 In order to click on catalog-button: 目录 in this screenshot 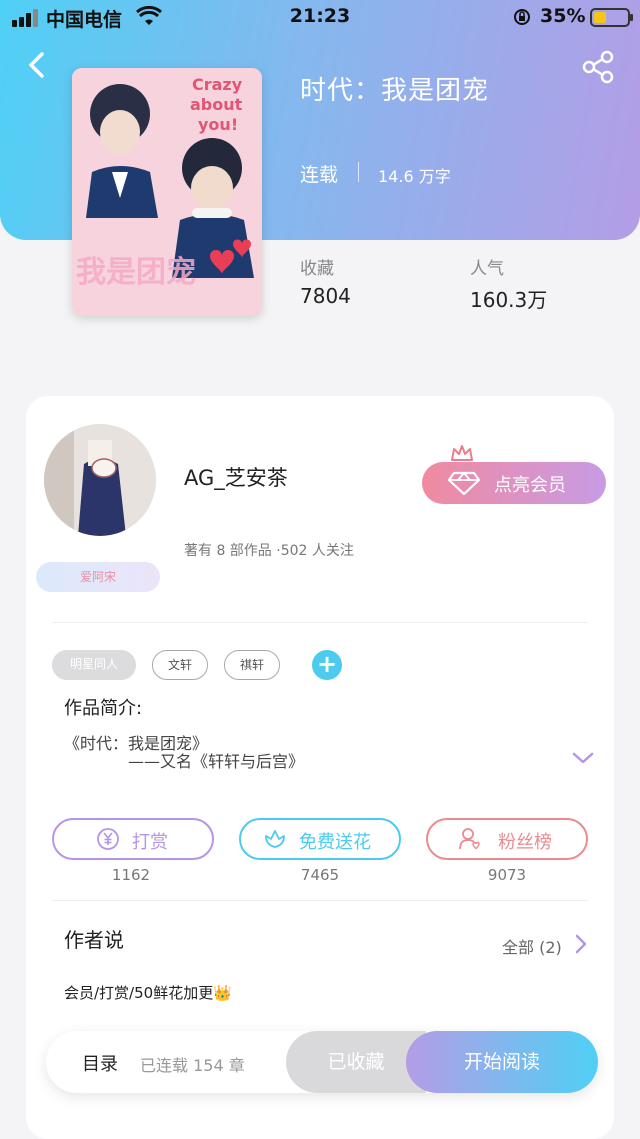, I will do `click(100, 1063)`.